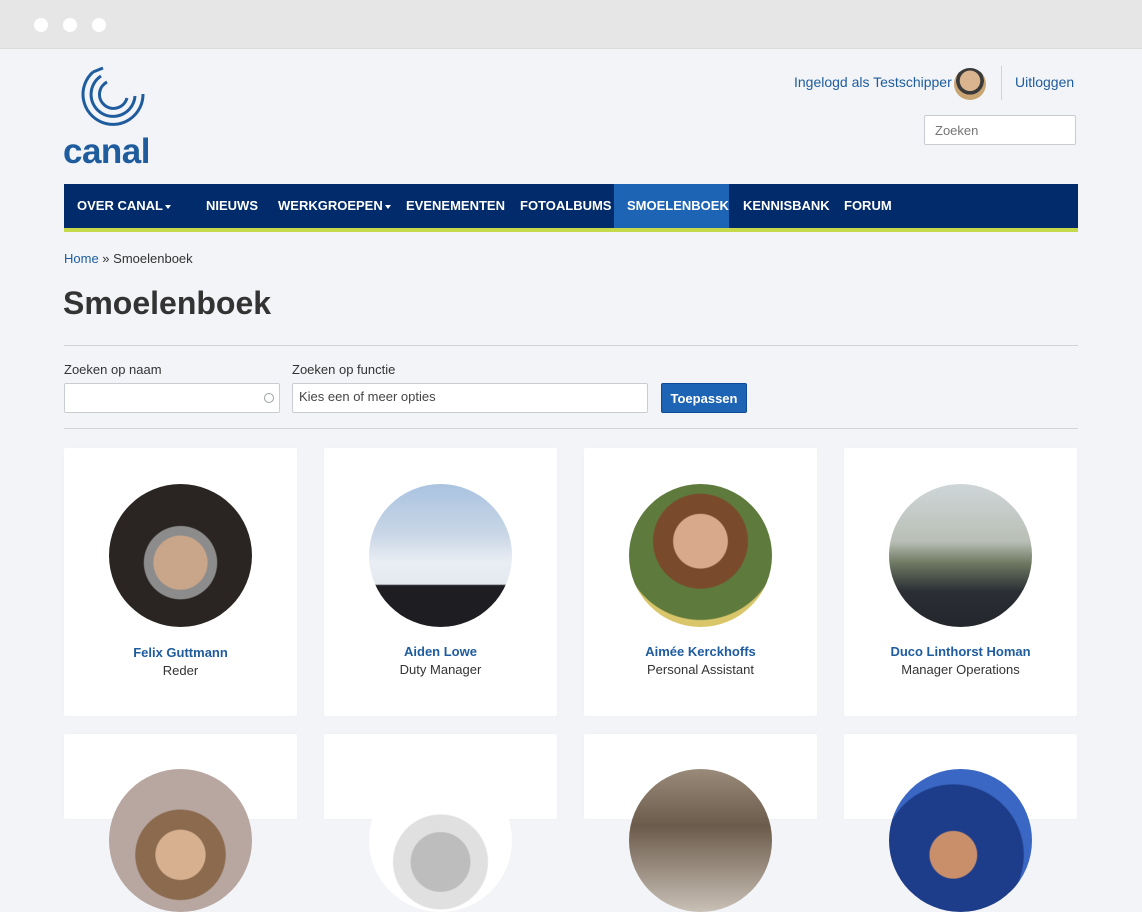  Describe the element at coordinates (167, 303) in the screenshot. I see `page-title: Smoelenboek` at that location.